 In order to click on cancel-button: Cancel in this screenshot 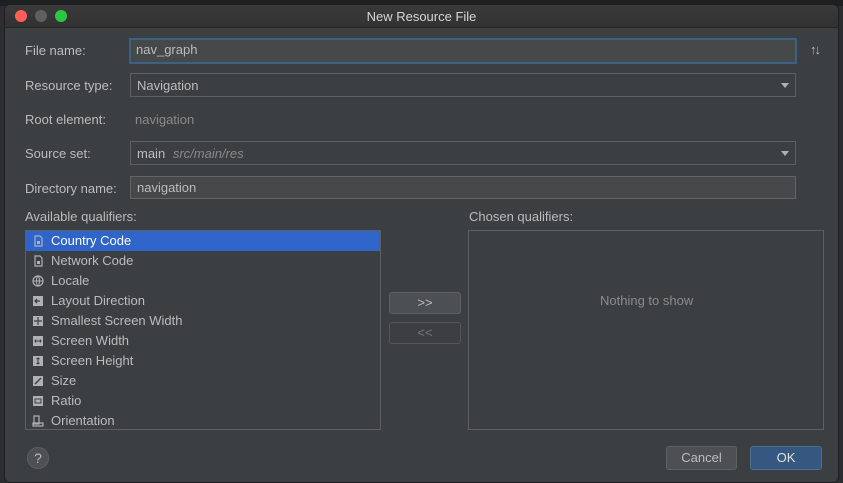, I will do `click(701, 458)`.